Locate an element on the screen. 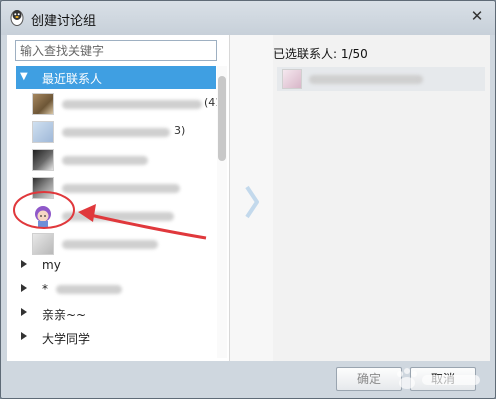 The height and width of the screenshot is (399, 496). group-recent-contacts: ▼ 最近联系人 is located at coordinates (116, 77).